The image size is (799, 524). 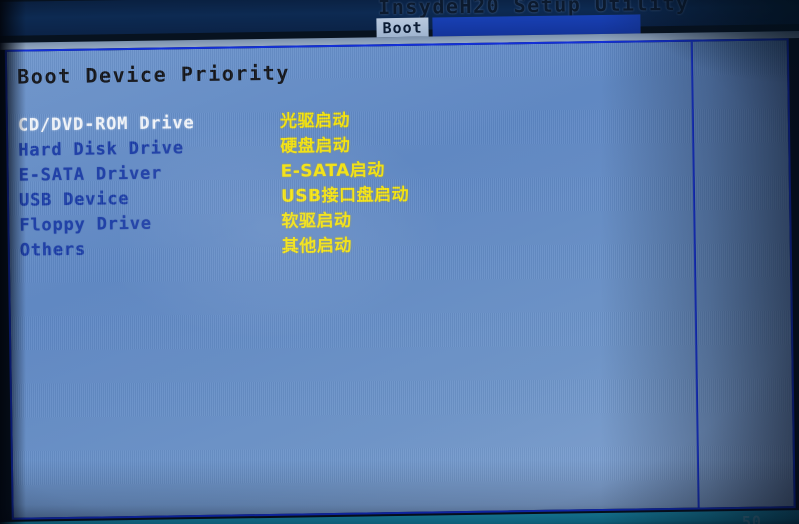 What do you see at coordinates (316, 221) in the screenshot?
I see `boot-device-annotation: 软驱启动` at bounding box center [316, 221].